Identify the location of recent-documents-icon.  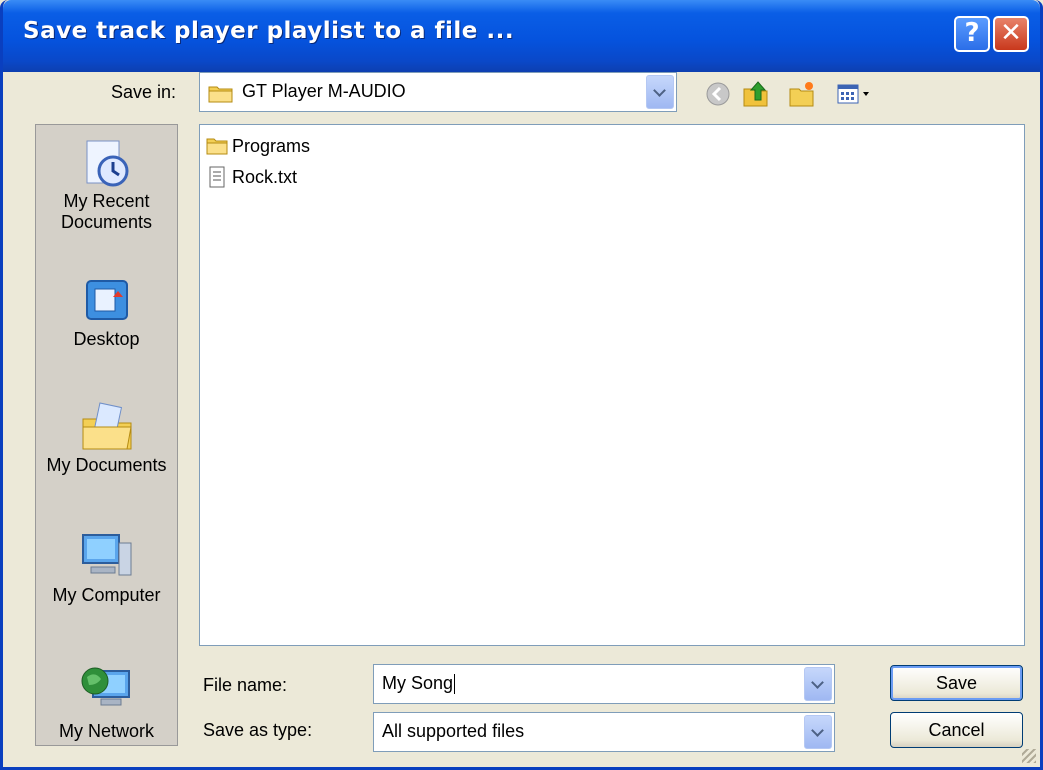
(107, 163).